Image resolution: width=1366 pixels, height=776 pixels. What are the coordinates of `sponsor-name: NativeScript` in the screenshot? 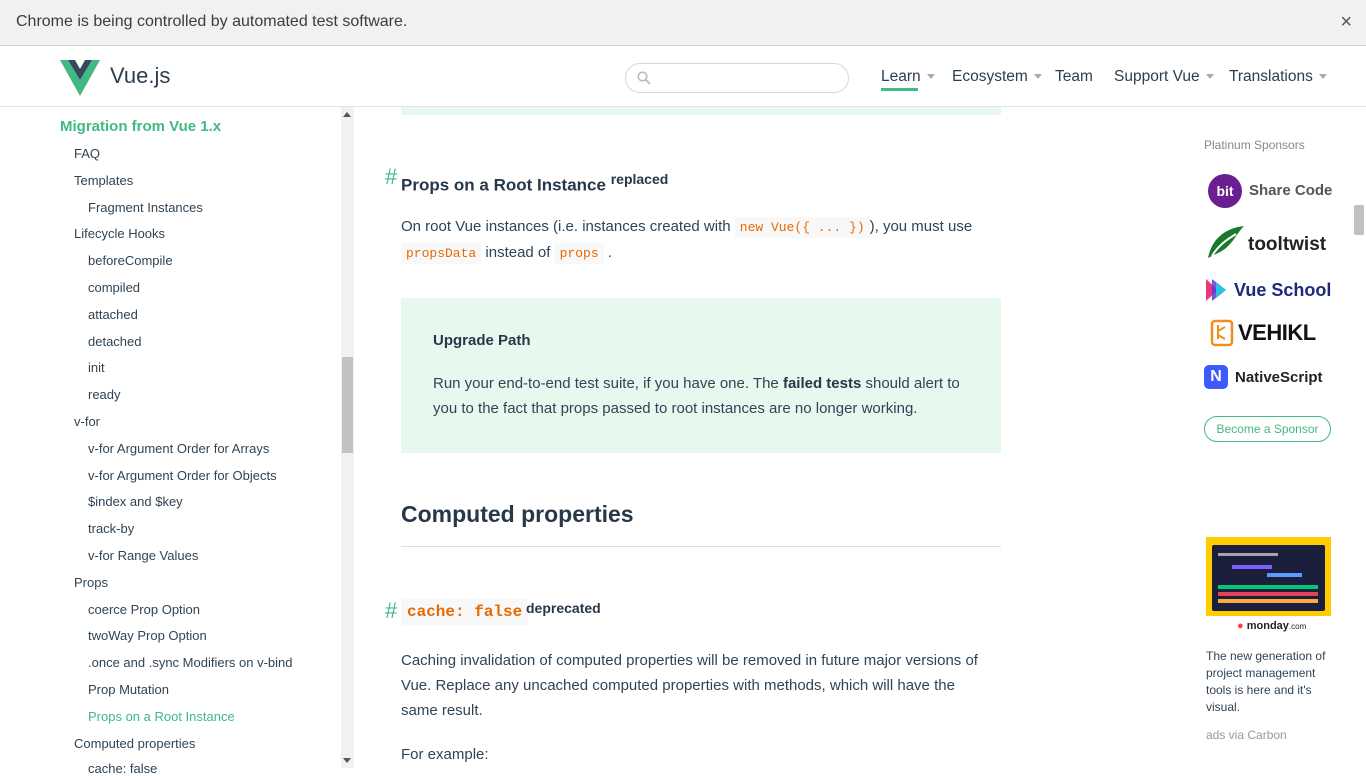 It's located at (1279, 377).